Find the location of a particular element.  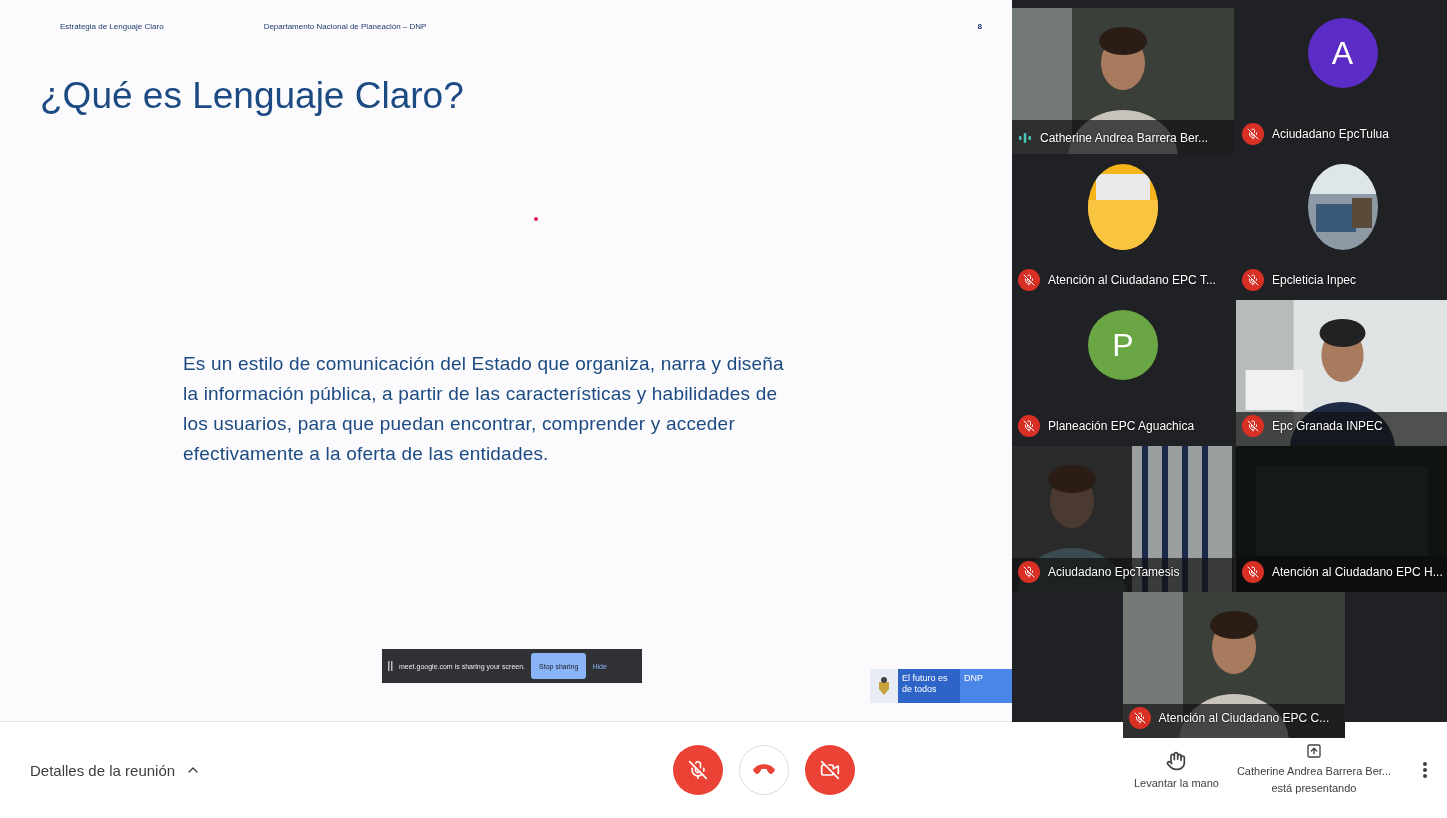

more-options-button is located at coordinates (1425, 770).